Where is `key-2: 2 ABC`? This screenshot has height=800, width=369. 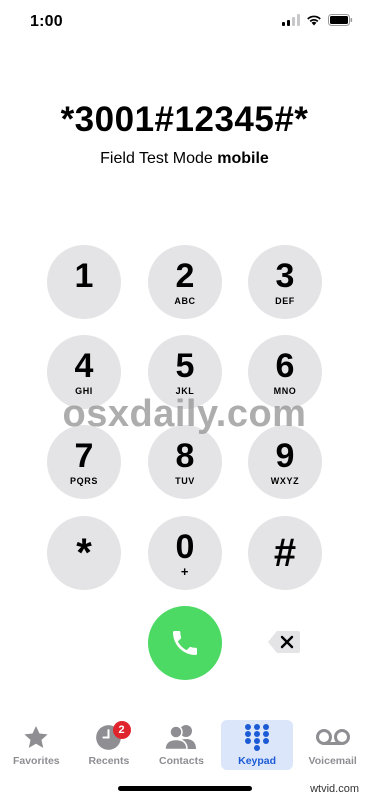
key-2: 2 ABC is located at coordinates (185, 282).